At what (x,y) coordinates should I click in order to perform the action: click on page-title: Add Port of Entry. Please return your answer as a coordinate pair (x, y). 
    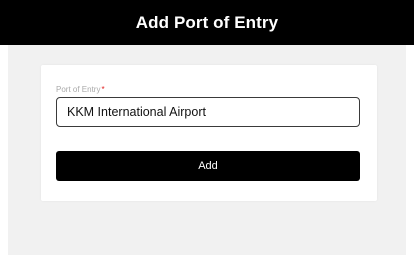
    Looking at the image, I should click on (207, 22).